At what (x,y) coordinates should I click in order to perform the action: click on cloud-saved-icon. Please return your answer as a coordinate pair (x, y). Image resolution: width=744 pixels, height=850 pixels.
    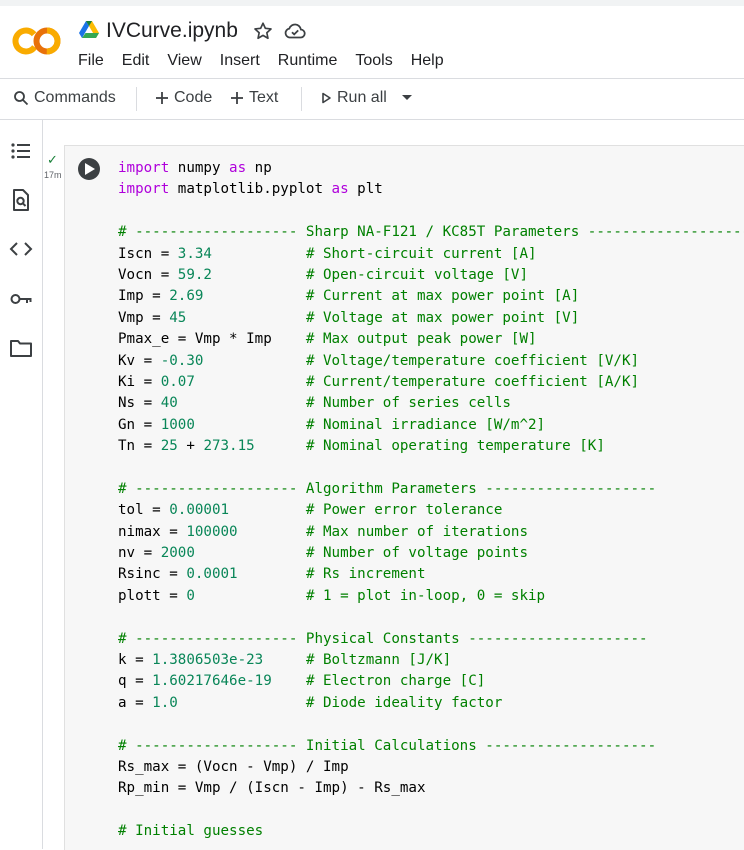
    Looking at the image, I should click on (295, 31).